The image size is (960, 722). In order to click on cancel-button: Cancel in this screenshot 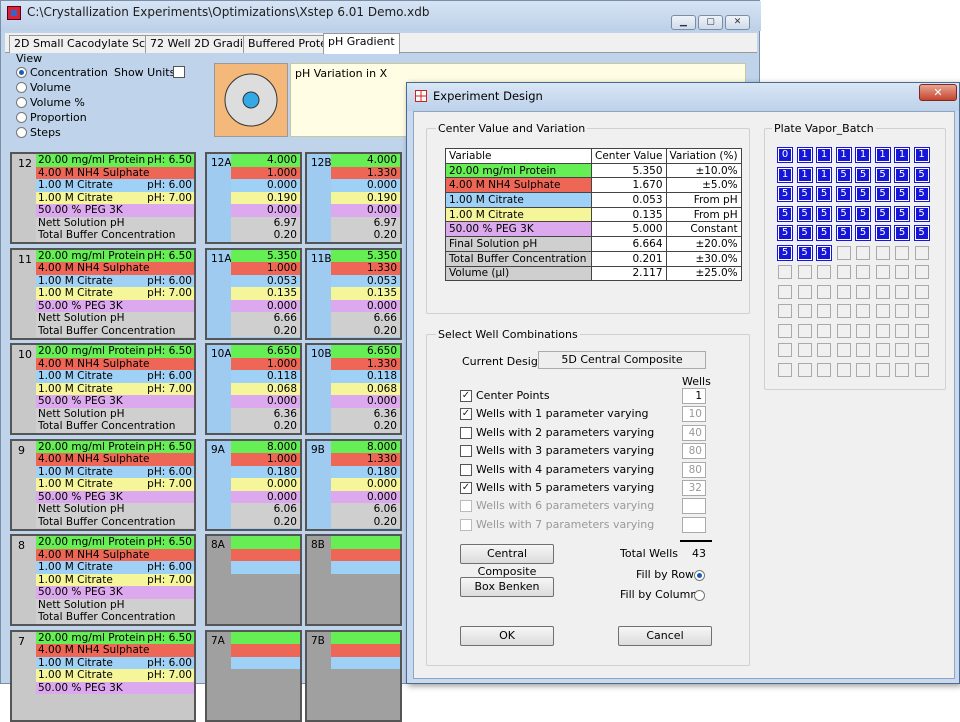, I will do `click(665, 636)`.